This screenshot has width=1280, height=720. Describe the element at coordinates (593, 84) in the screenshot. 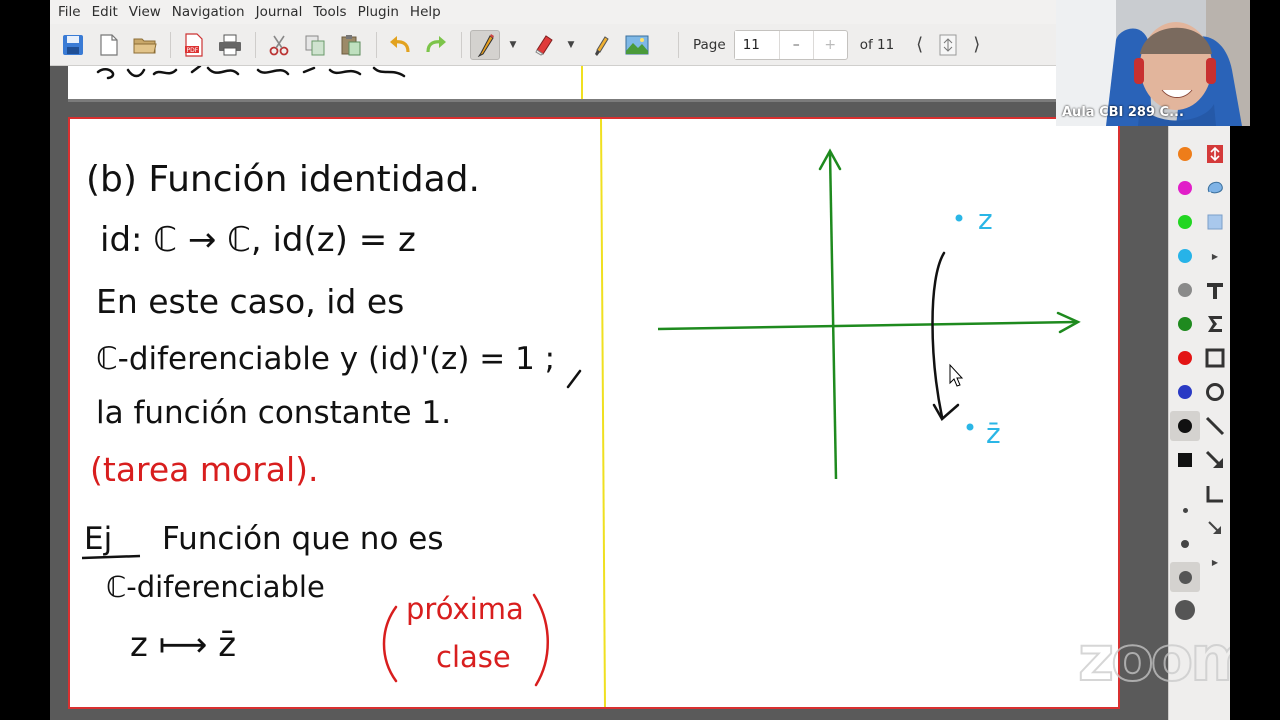

I see `previous-page-strip` at that location.